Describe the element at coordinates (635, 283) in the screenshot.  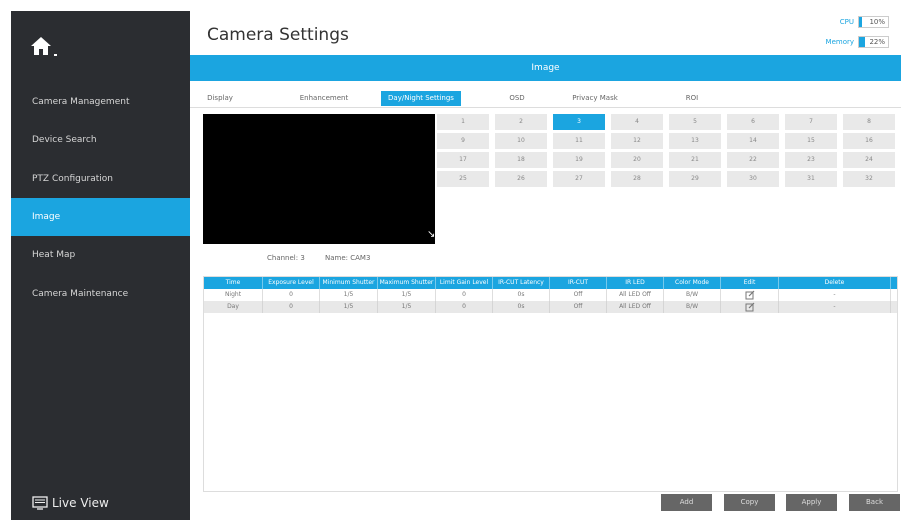
I see `column-header: IR LED` at that location.